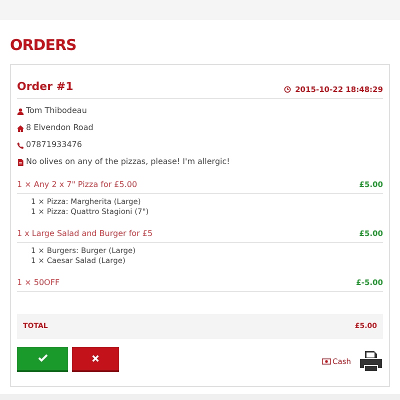 Image resolution: width=400 pixels, height=400 pixels. What do you see at coordinates (288, 89) in the screenshot?
I see `clock-icon` at bounding box center [288, 89].